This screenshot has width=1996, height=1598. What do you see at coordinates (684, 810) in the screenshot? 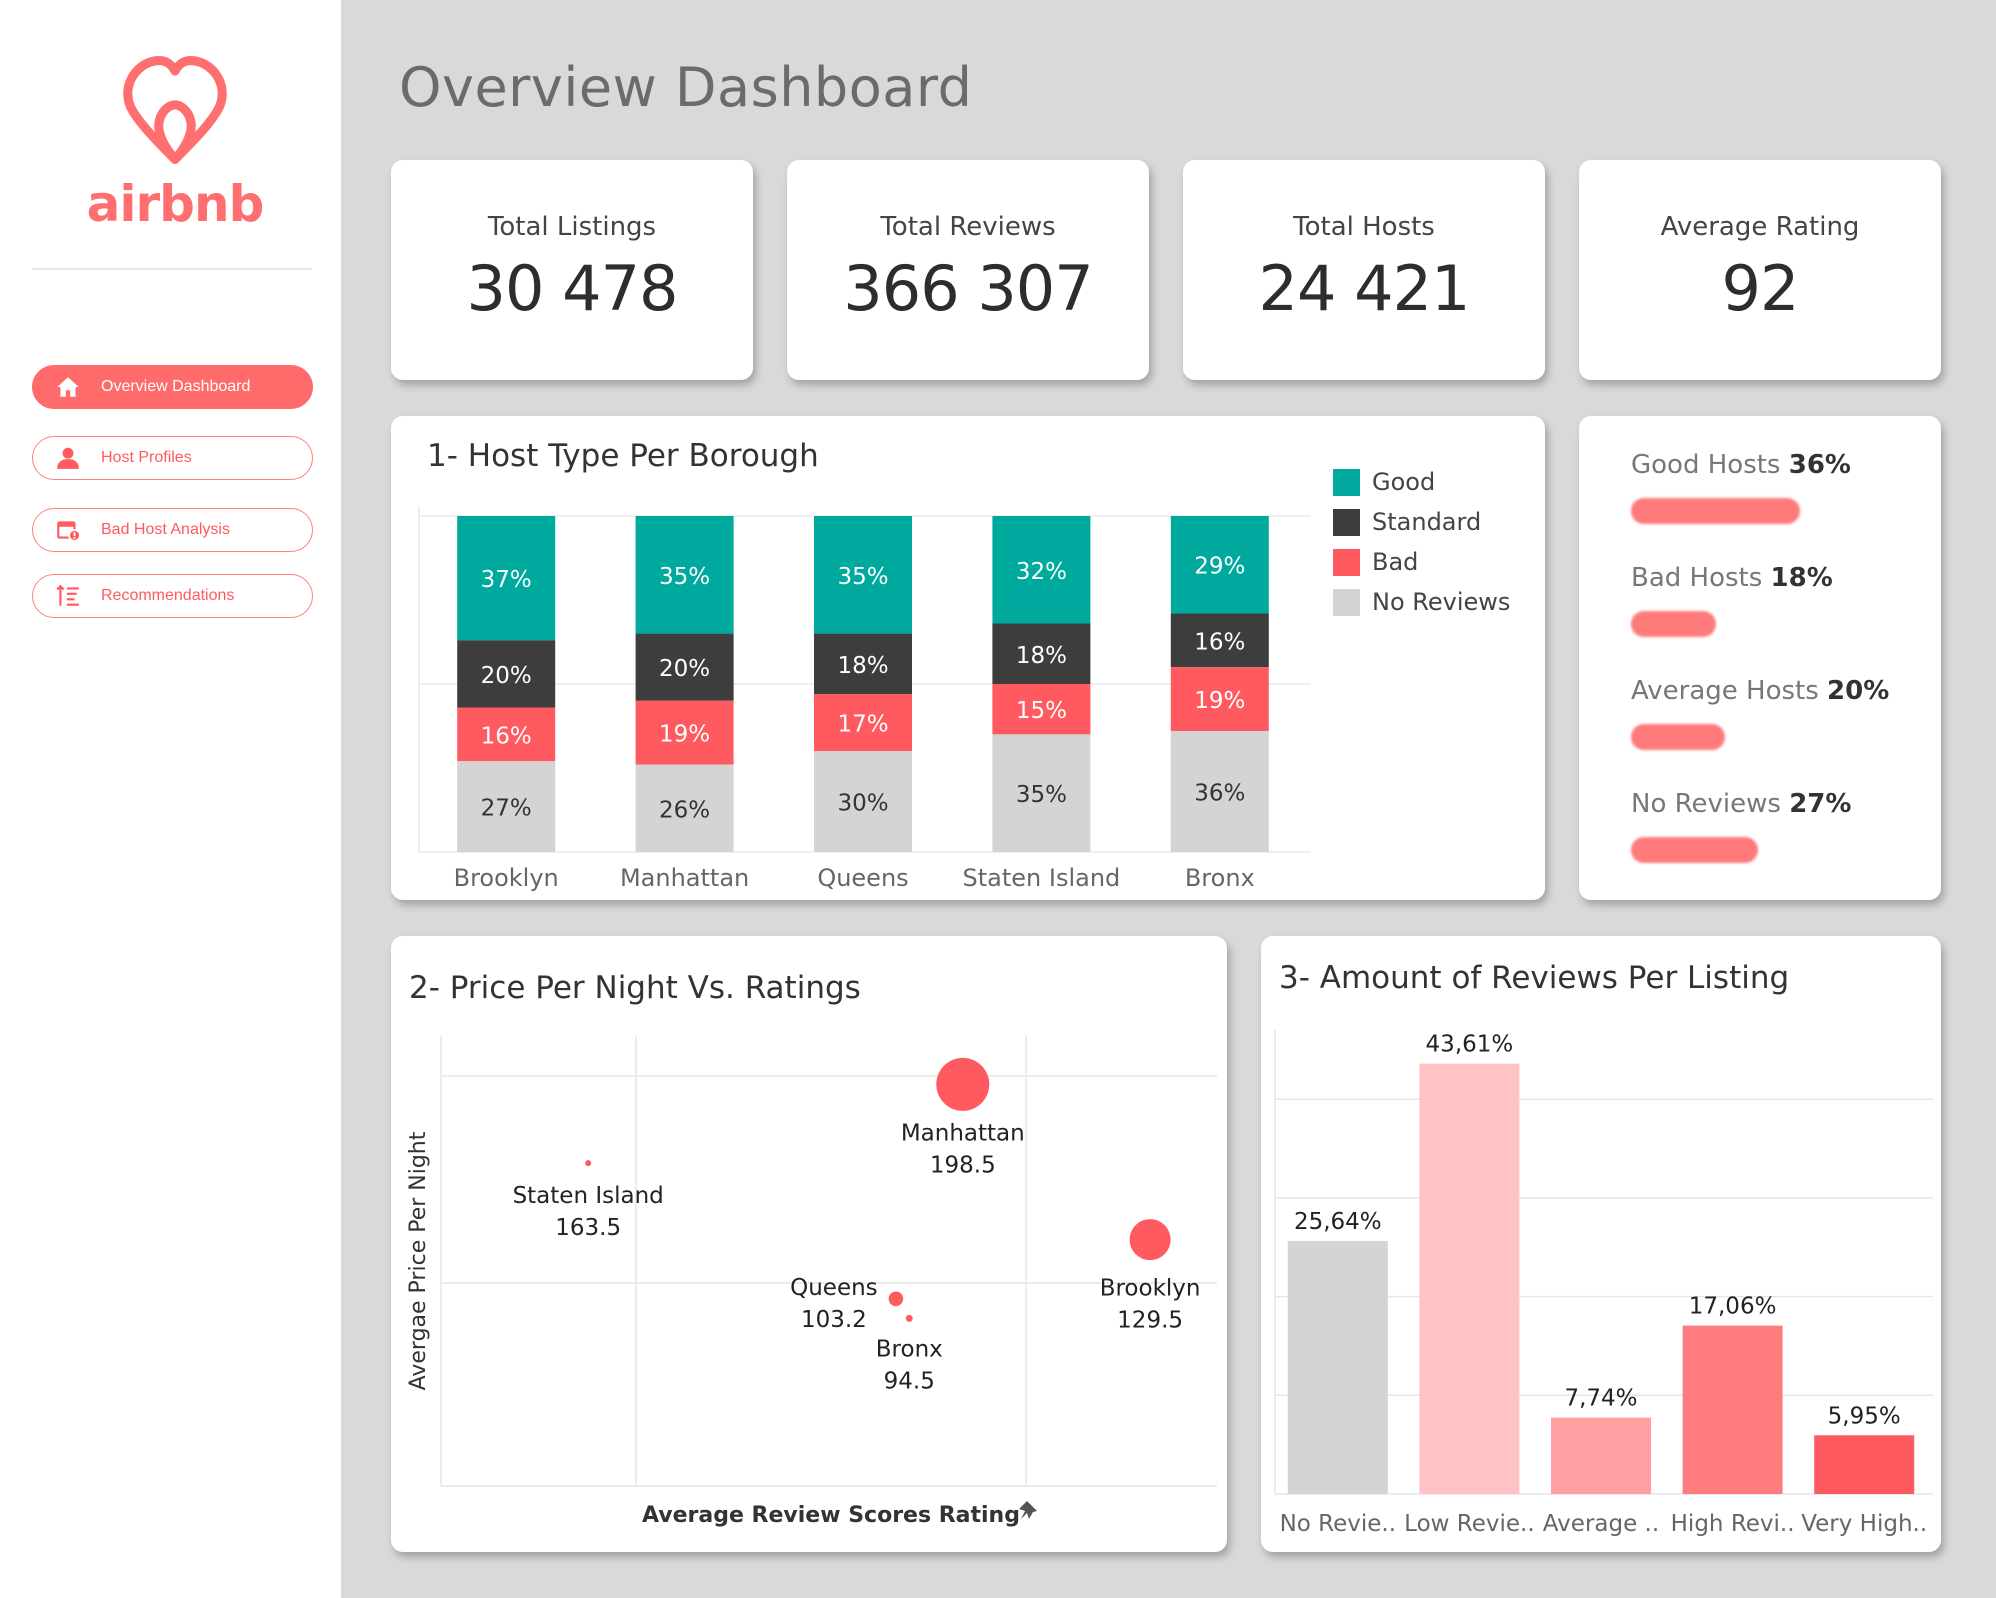
I see `data-label: 26%` at bounding box center [684, 810].